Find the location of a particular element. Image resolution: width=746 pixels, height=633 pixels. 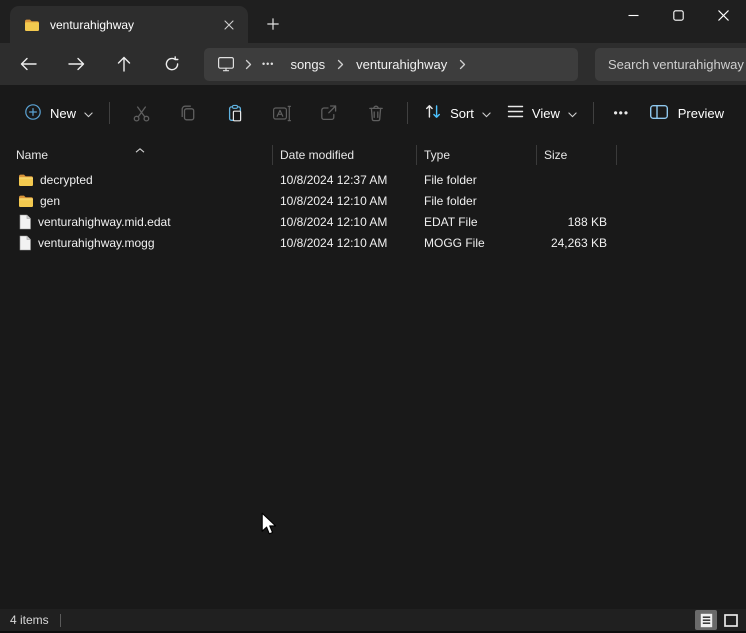

file-date: 10/8/2024 12:37 AM is located at coordinates (334, 179).